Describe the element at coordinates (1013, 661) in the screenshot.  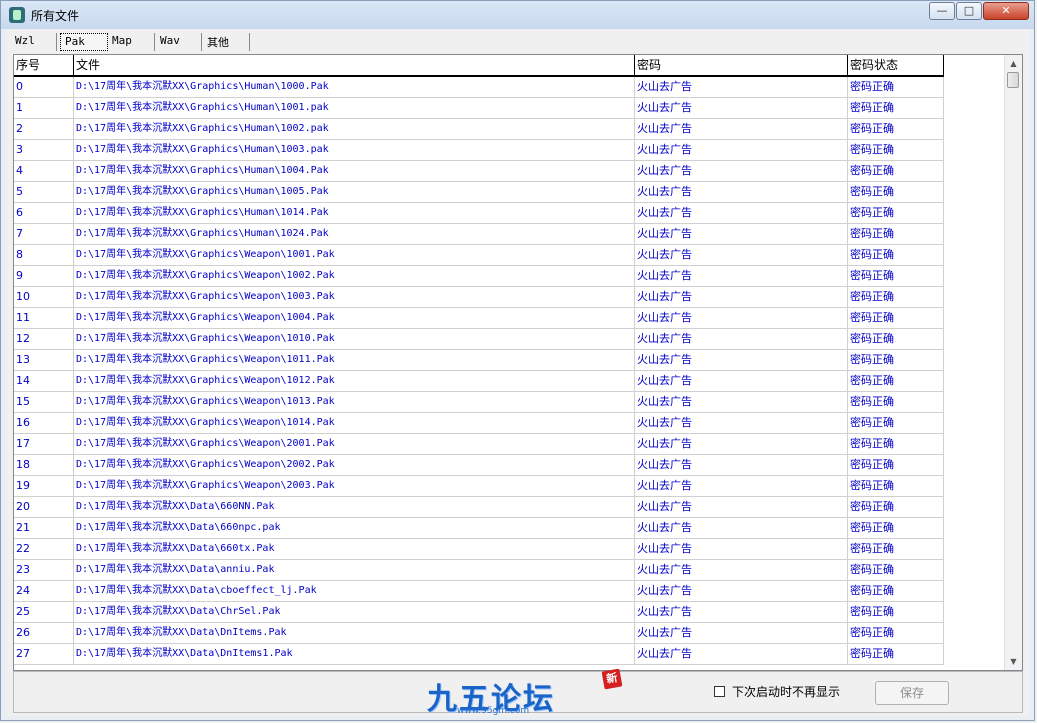
I see `scroll-down-arrow-icon: ▼` at that location.